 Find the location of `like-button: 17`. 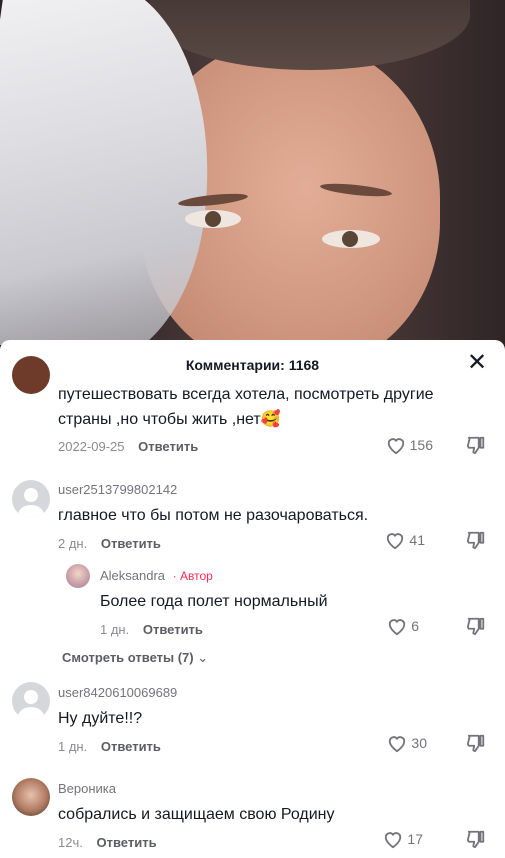

like-button: 17 is located at coordinates (402, 839).